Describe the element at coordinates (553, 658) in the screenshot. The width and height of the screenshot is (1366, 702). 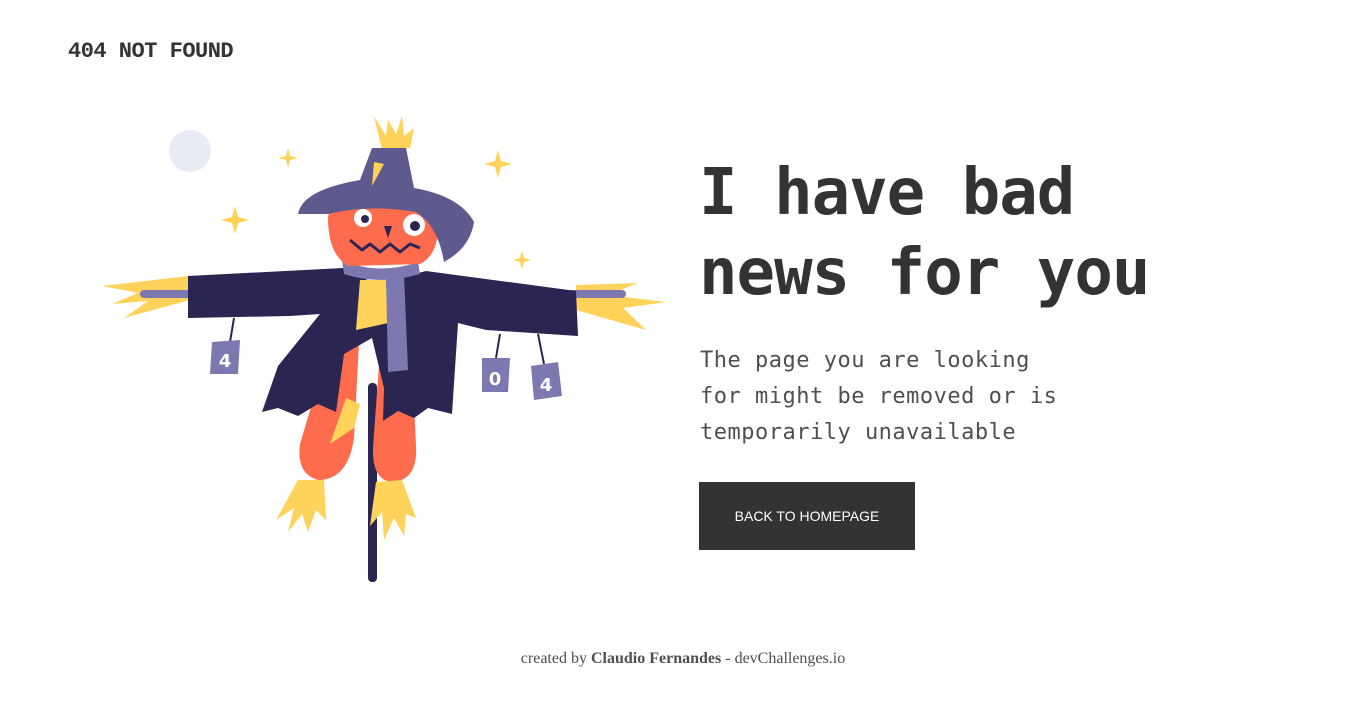
I see `footer-prefix: created by` at that location.